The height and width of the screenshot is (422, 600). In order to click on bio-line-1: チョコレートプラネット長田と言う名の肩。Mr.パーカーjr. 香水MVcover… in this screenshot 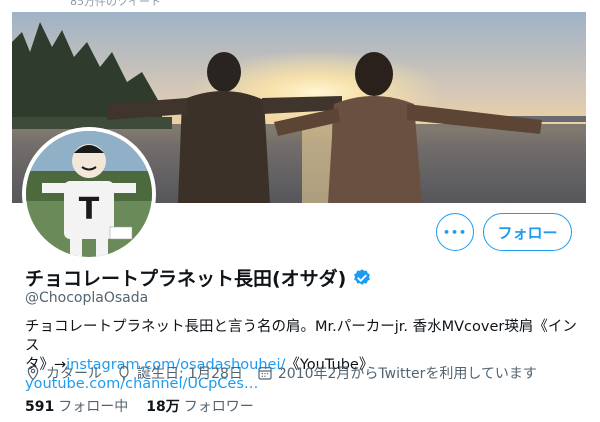, I will do `click(301, 336)`.